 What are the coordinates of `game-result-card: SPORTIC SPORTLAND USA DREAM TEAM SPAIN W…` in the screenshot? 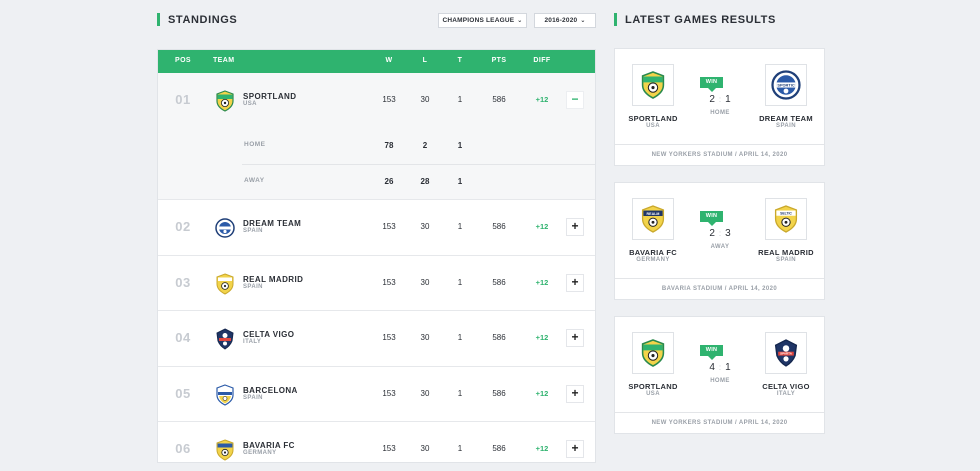 It's located at (719, 107).